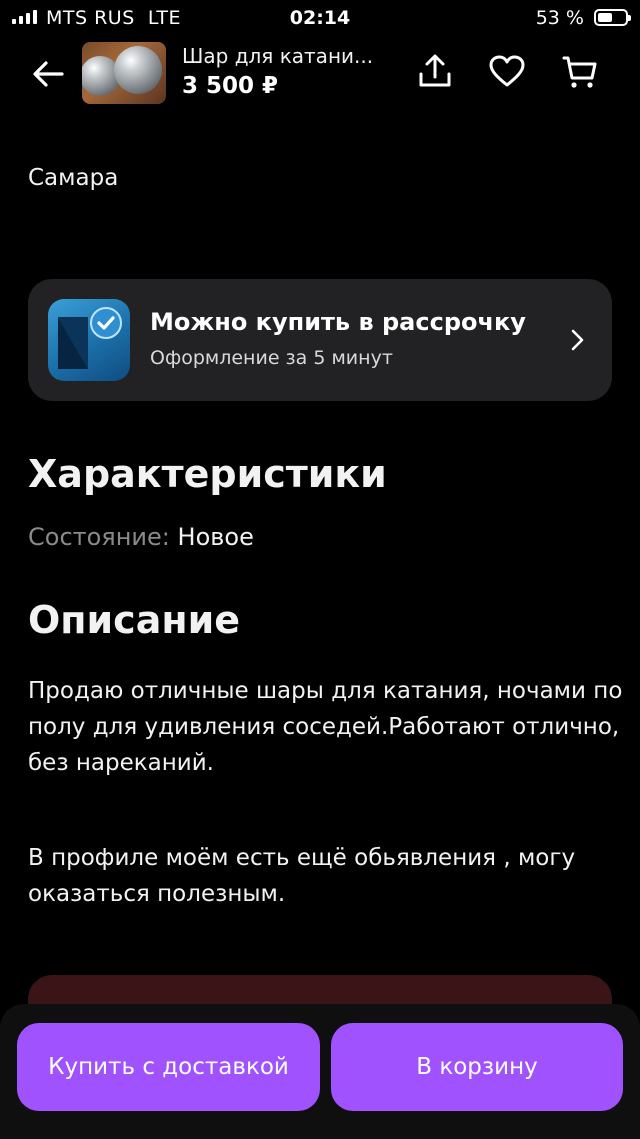 The width and height of the screenshot is (640, 1139). I want to click on location-city: Самара, so click(73, 178).